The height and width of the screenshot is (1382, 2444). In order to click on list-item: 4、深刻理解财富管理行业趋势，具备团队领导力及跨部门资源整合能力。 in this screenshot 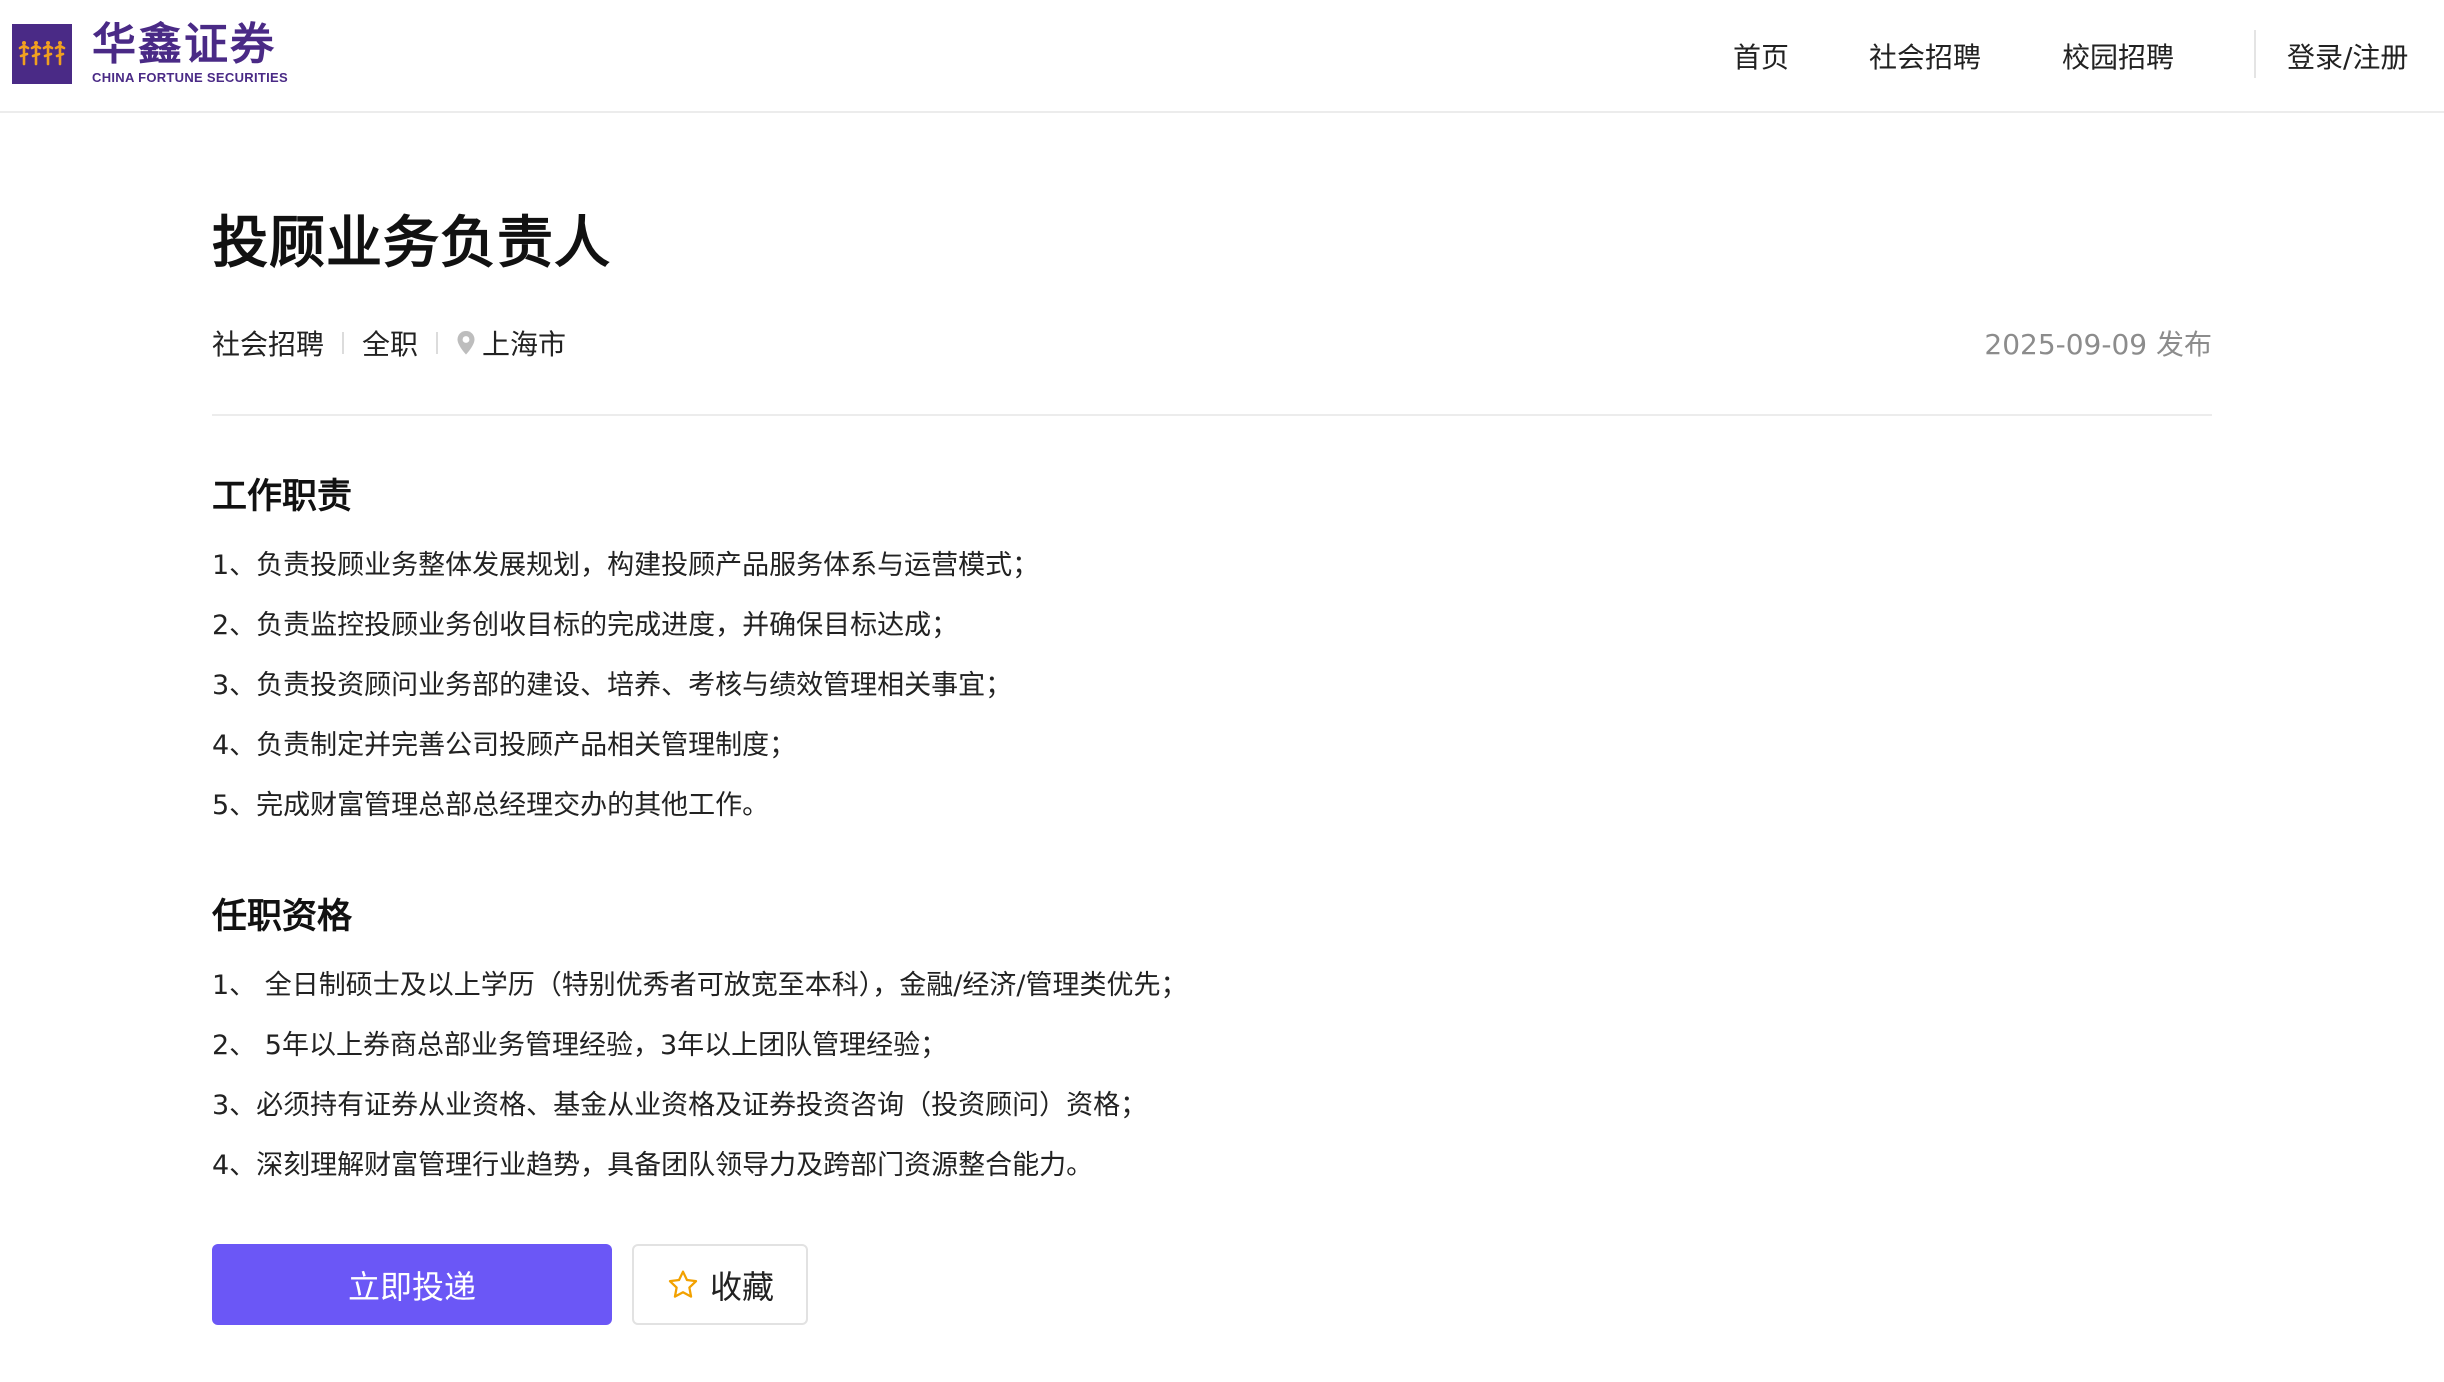, I will do `click(653, 1165)`.